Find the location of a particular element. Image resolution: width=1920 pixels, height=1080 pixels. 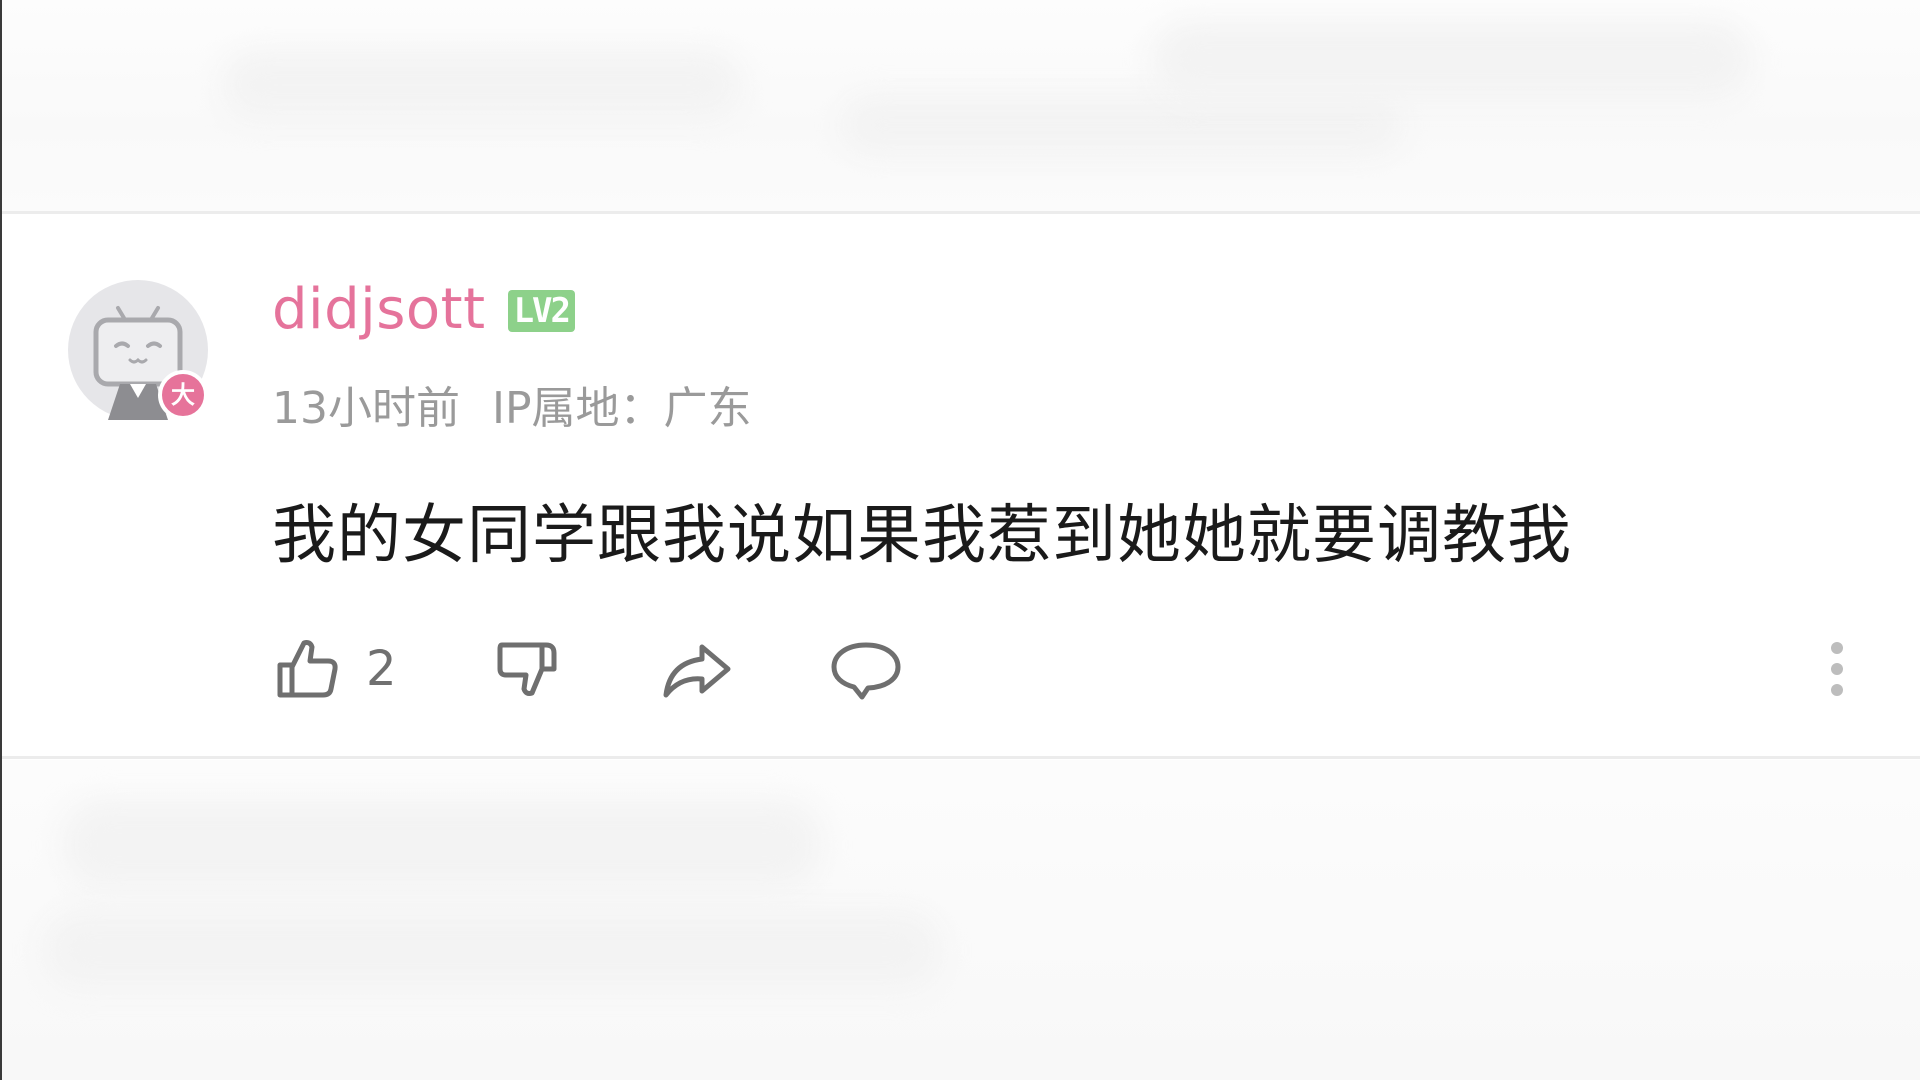

like-button: 2 is located at coordinates (334, 669).